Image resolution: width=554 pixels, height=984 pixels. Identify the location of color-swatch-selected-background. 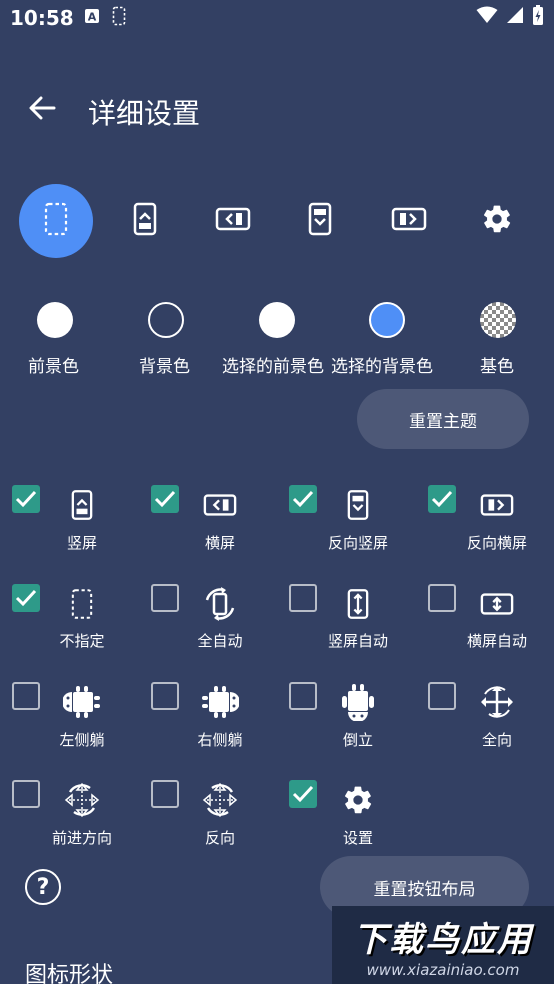
(387, 320).